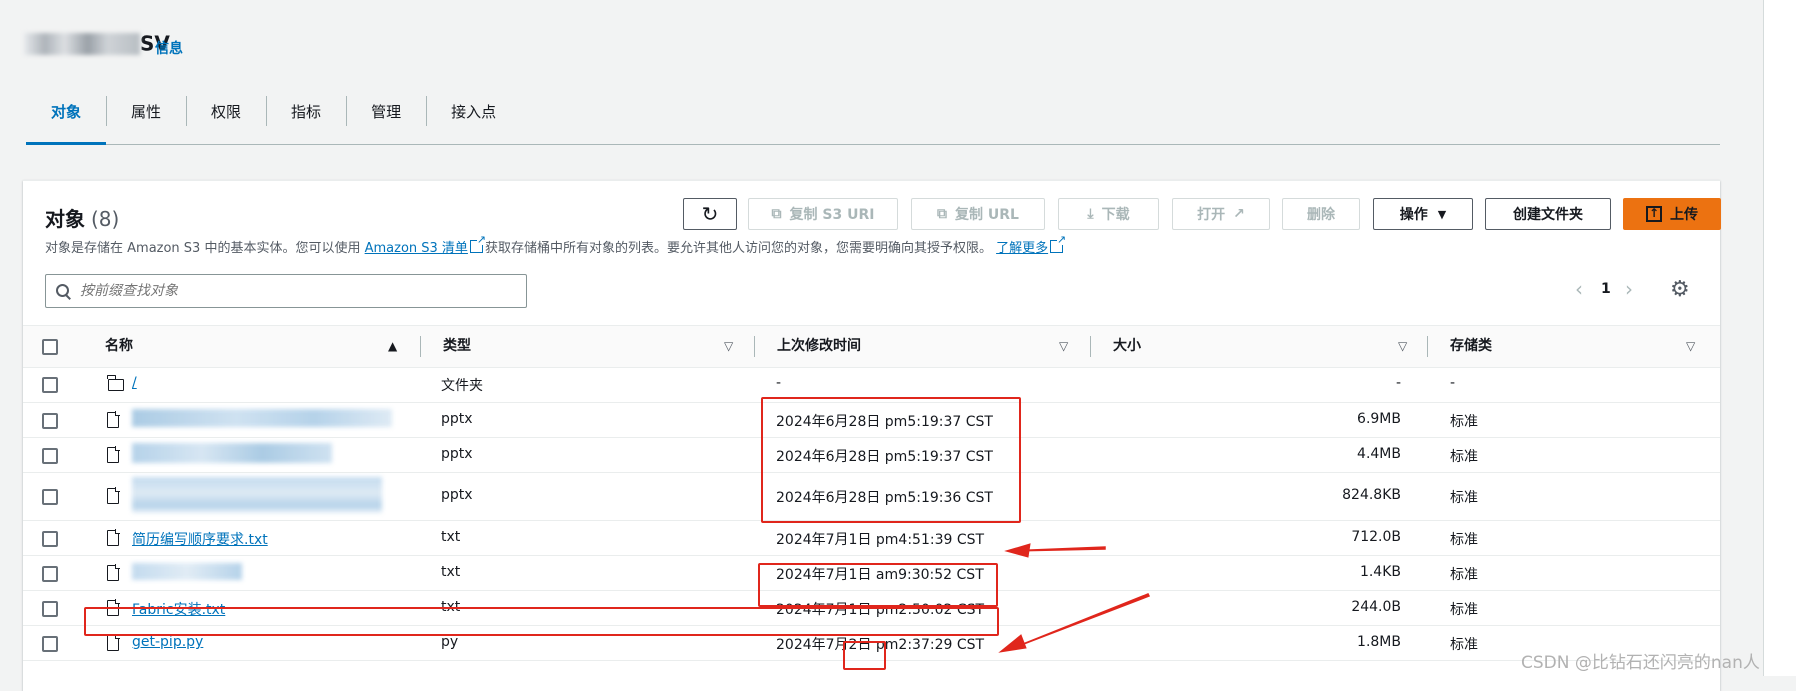 The width and height of the screenshot is (1796, 691). I want to click on annotation-arrows, so click(1074, 598).